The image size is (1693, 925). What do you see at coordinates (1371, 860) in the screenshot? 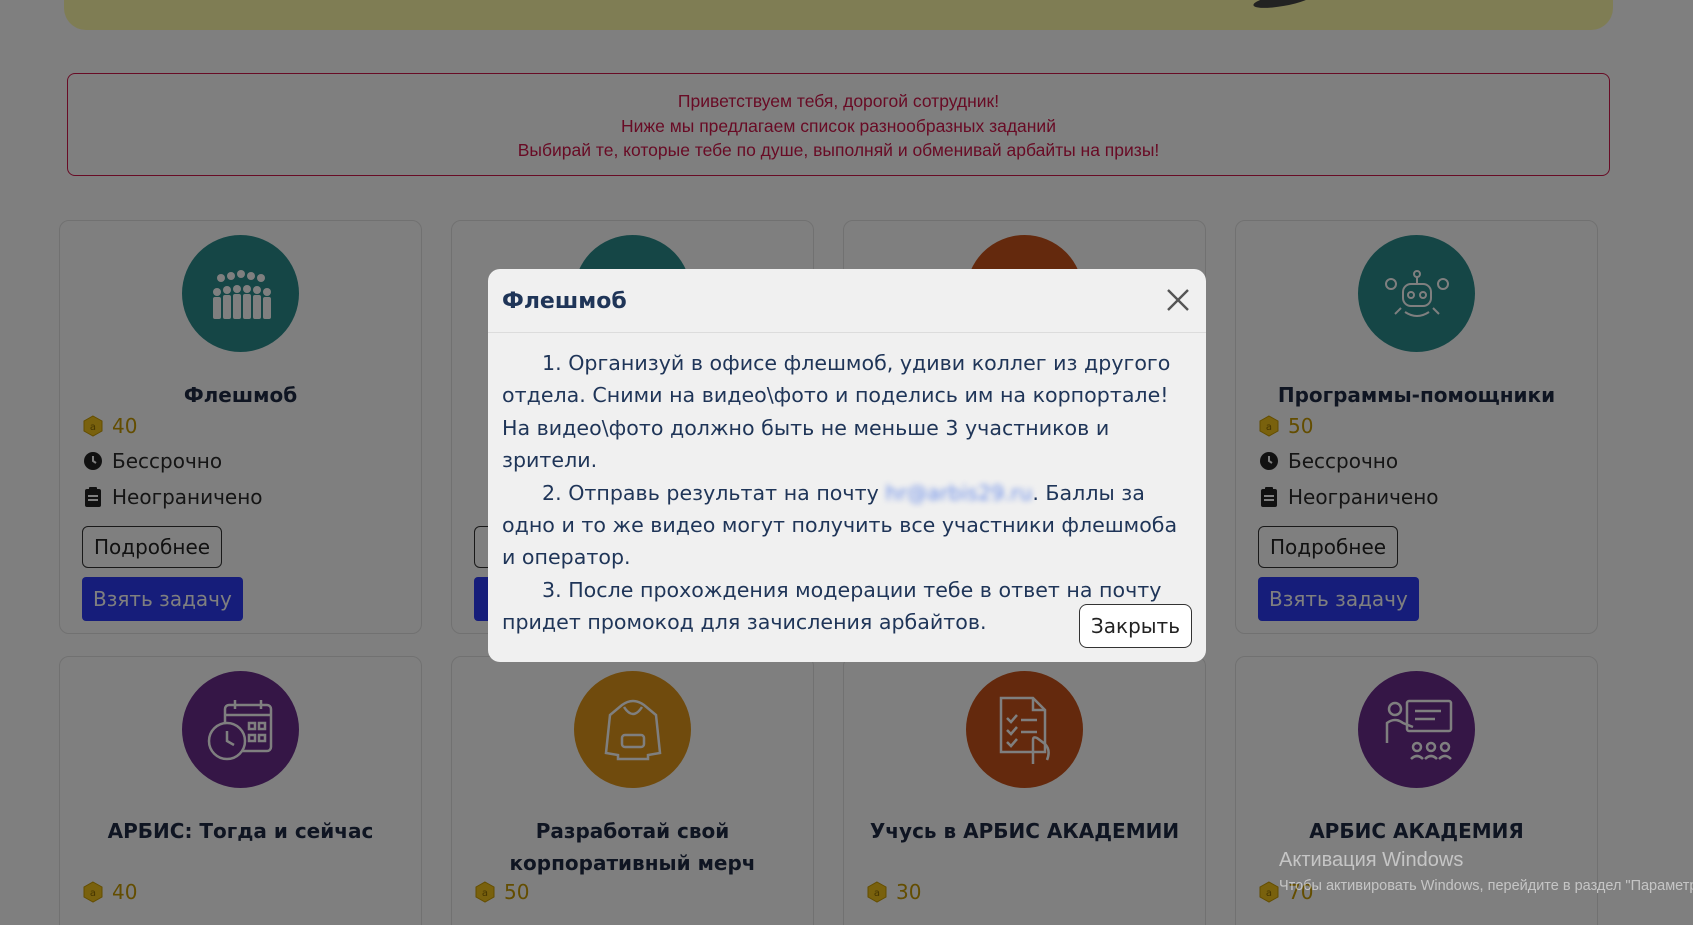
I see `watermark-title: Активация Windows` at bounding box center [1371, 860].